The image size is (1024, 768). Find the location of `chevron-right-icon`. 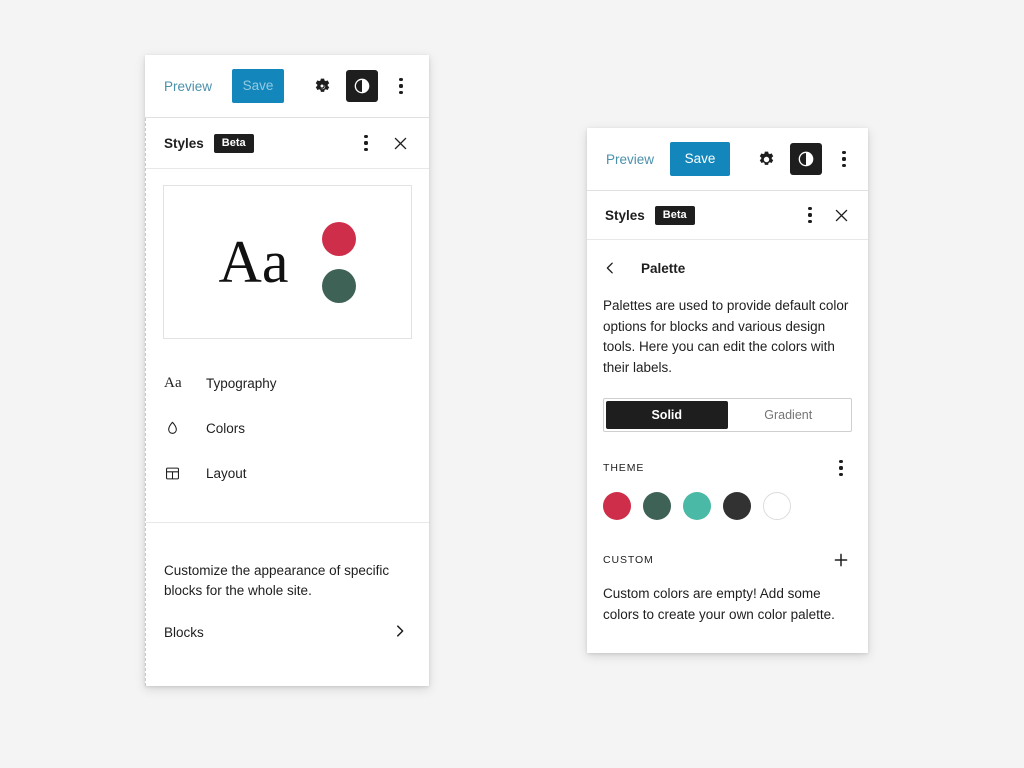

chevron-right-icon is located at coordinates (400, 632).